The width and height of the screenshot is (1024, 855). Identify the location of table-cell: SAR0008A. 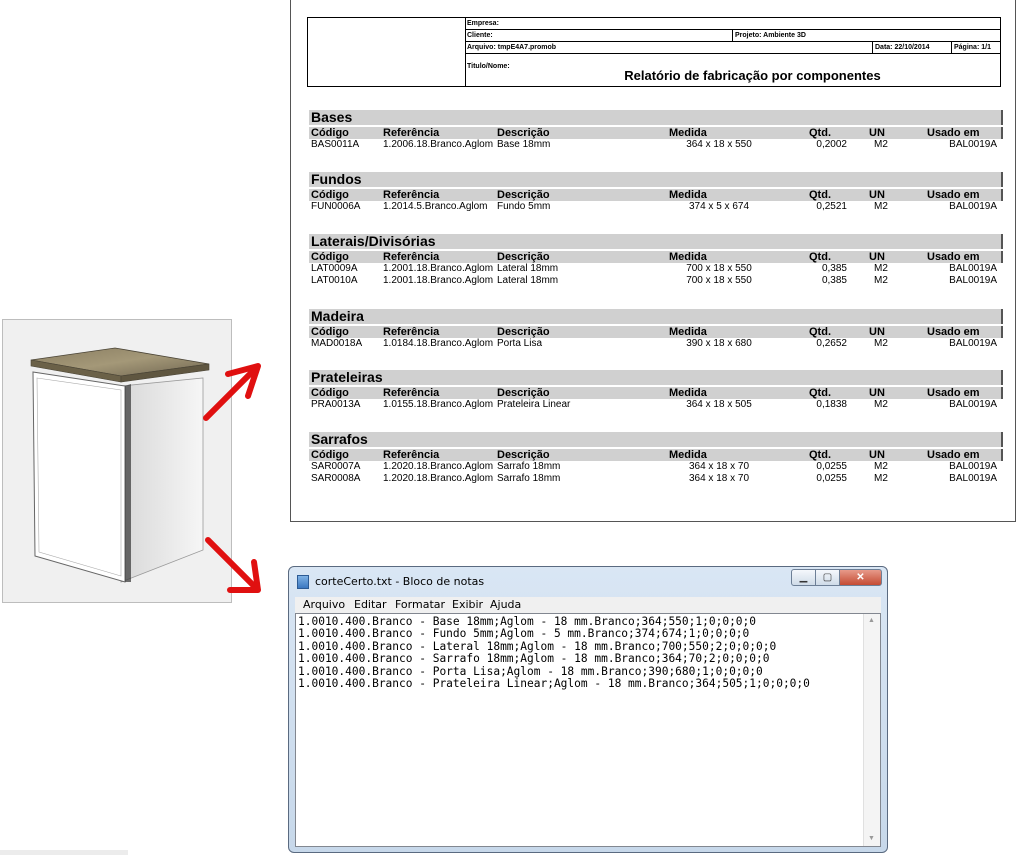
(336, 478).